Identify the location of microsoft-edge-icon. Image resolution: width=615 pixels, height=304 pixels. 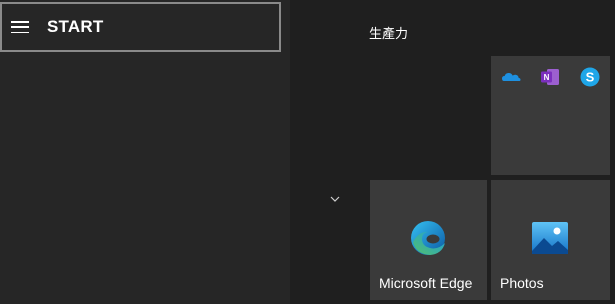
(428, 238).